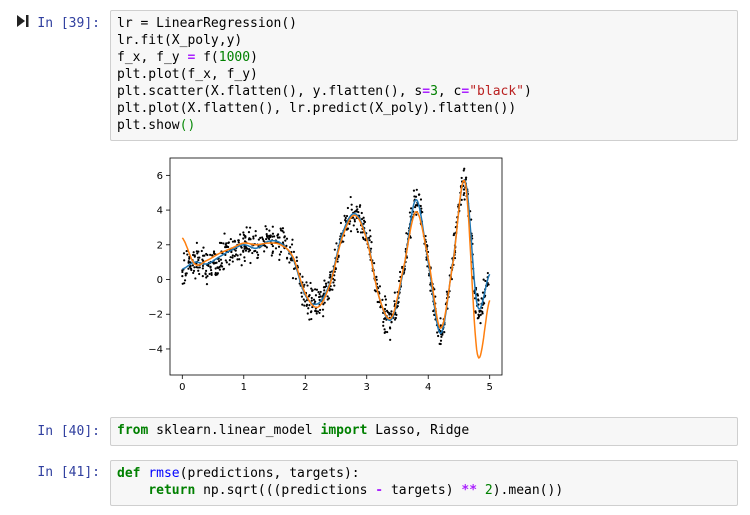 This screenshot has height=515, width=750. I want to click on x-tick-label: 3, so click(367, 387).